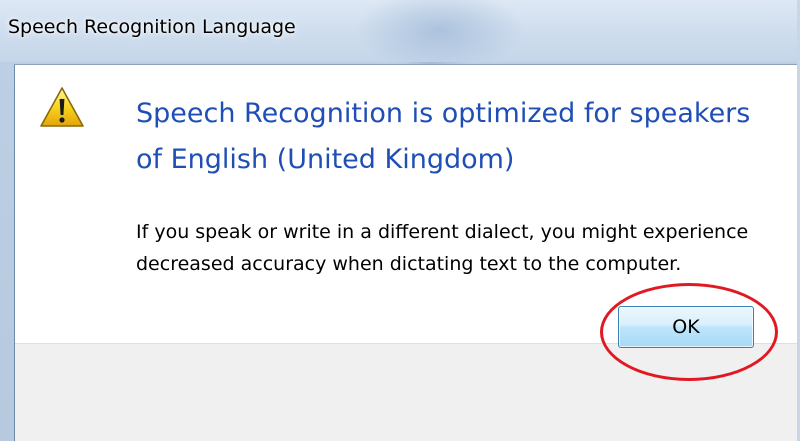  What do you see at coordinates (400, 31) in the screenshot?
I see `title-bar: Speech Recognition Language` at bounding box center [400, 31].